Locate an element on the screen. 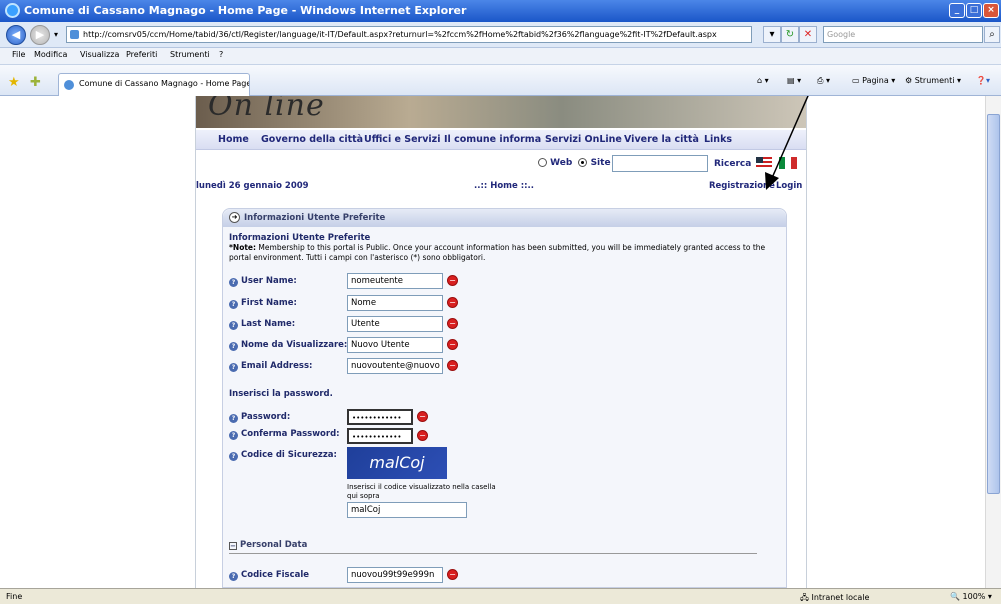 This screenshot has height=606, width=1001. lastname-input: Utente is located at coordinates (395, 324).